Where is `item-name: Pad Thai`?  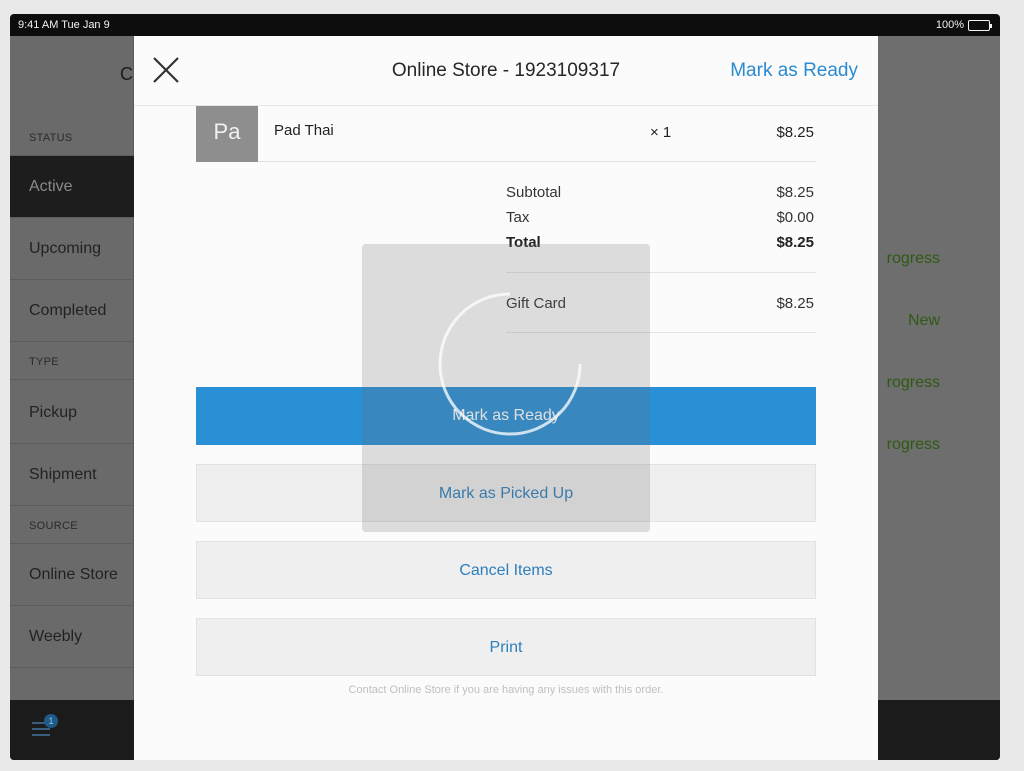
item-name: Pad Thai is located at coordinates (304, 130).